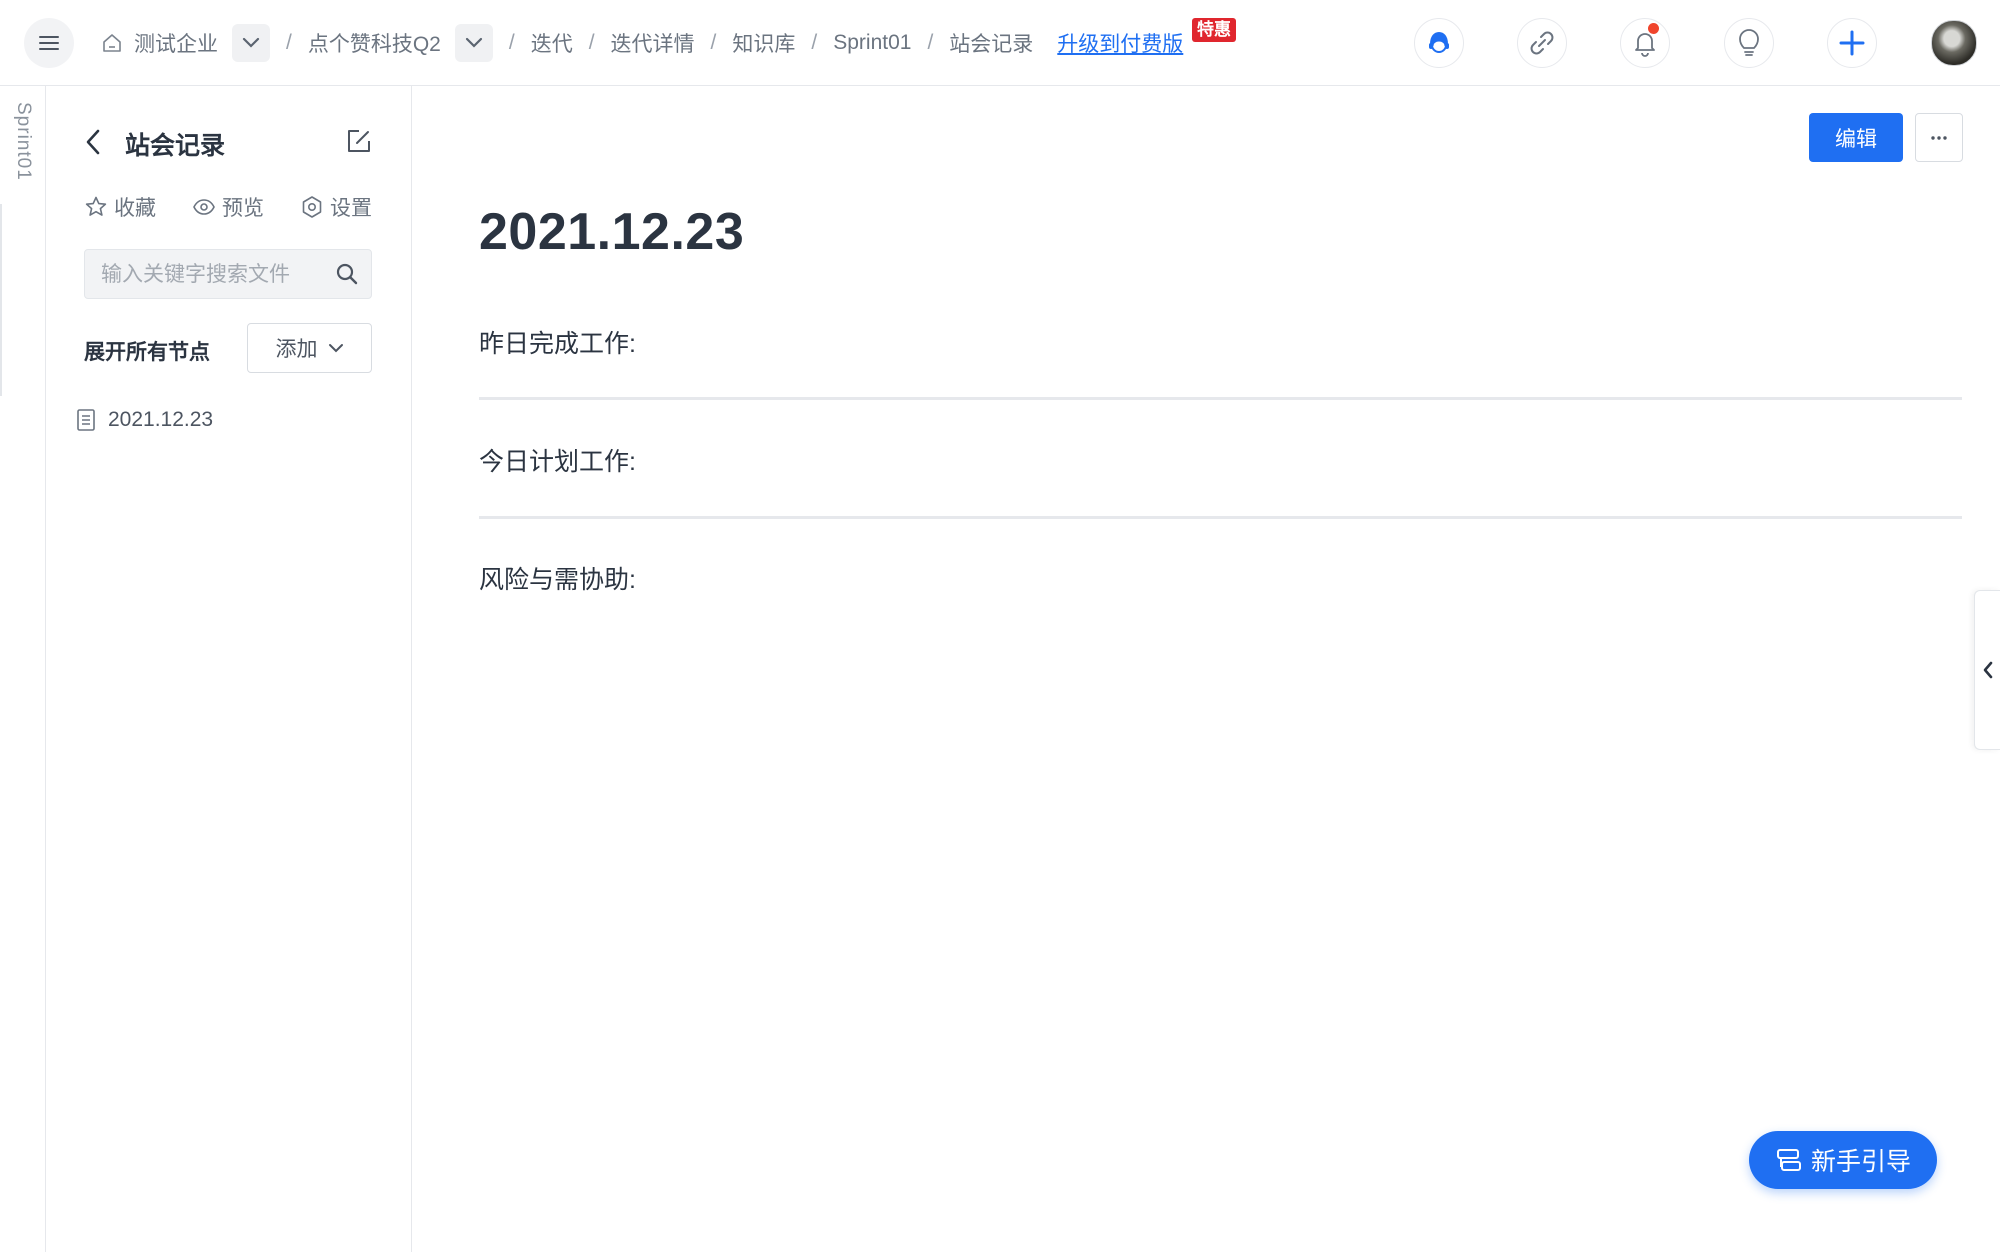 The height and width of the screenshot is (1252, 2000). What do you see at coordinates (92, 420) in the screenshot?
I see `document-icon` at bounding box center [92, 420].